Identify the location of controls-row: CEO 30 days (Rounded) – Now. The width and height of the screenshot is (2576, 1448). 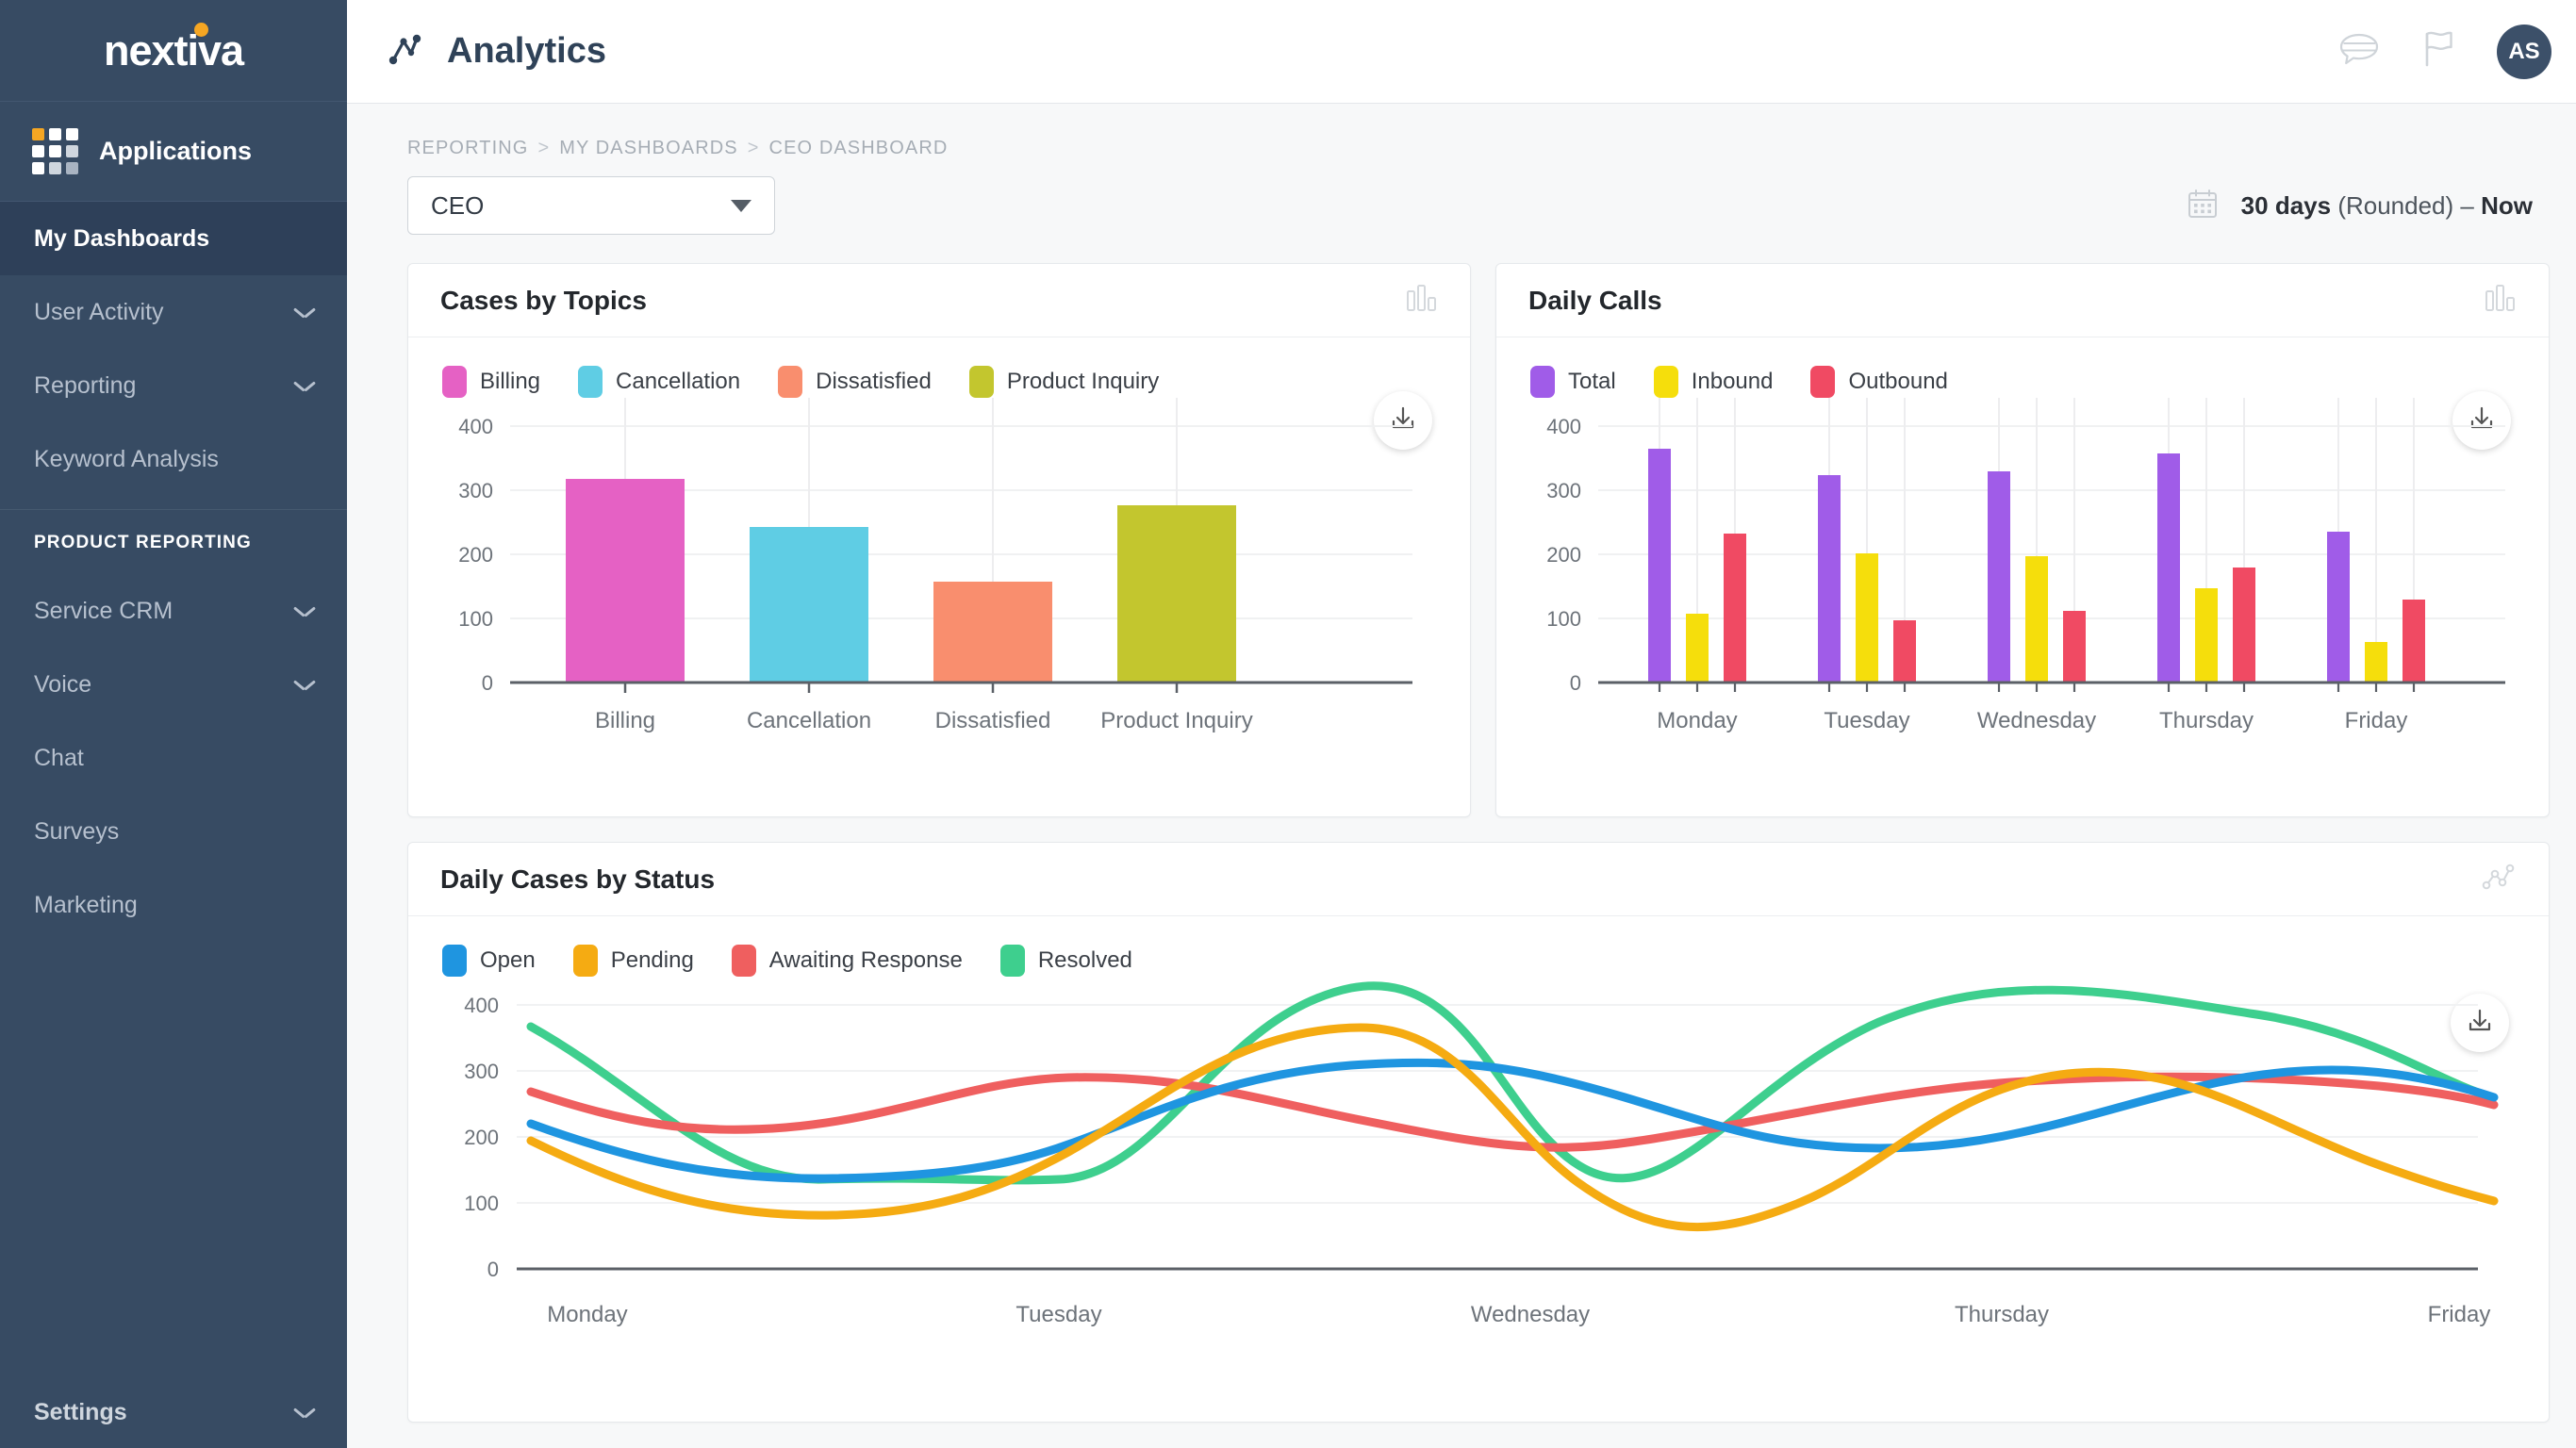
(1467, 197).